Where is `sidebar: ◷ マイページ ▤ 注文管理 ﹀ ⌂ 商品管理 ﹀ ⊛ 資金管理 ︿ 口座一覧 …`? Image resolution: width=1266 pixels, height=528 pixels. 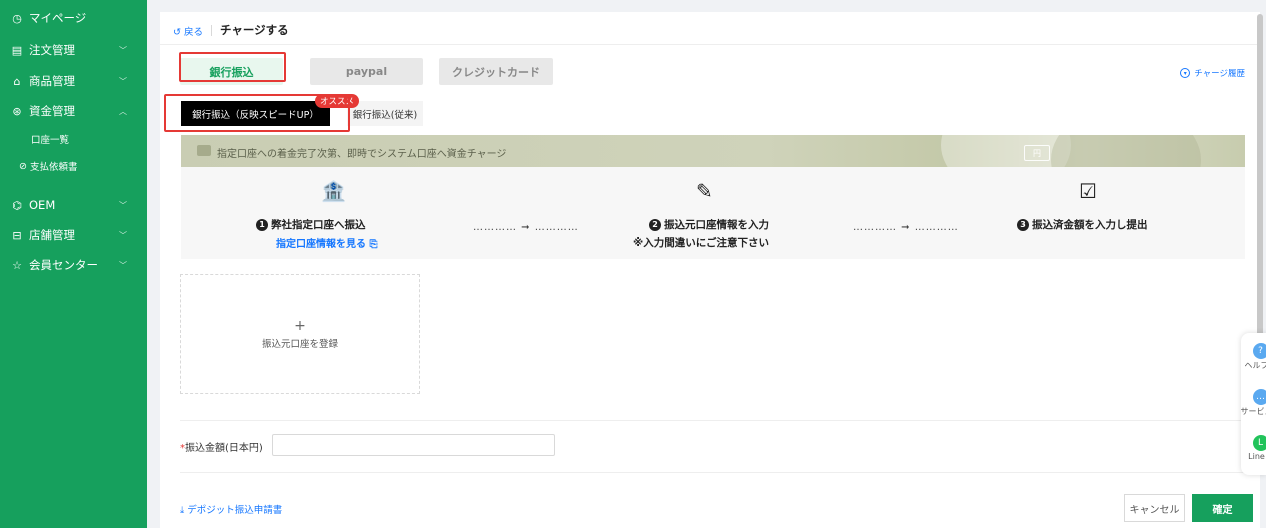
sidebar: ◷ マイページ ▤ 注文管理 ﹀ ⌂ 商品管理 ﹀ ⊛ 資金管理 ︿ 口座一覧 … is located at coordinates (73, 264).